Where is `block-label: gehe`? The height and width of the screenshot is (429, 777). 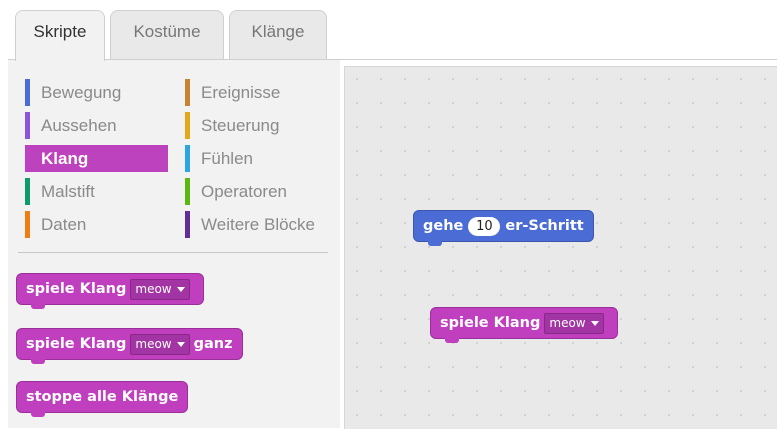
block-label: gehe is located at coordinates (443, 226).